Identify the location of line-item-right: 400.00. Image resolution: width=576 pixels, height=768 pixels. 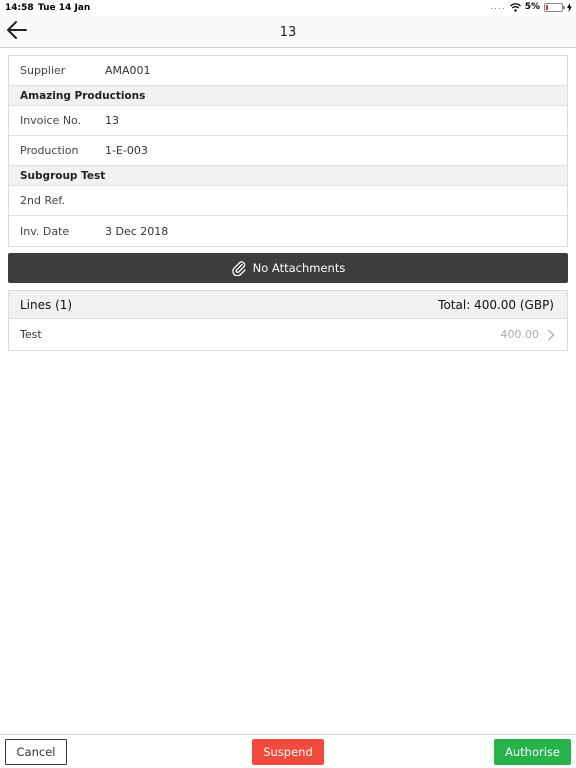
(528, 334).